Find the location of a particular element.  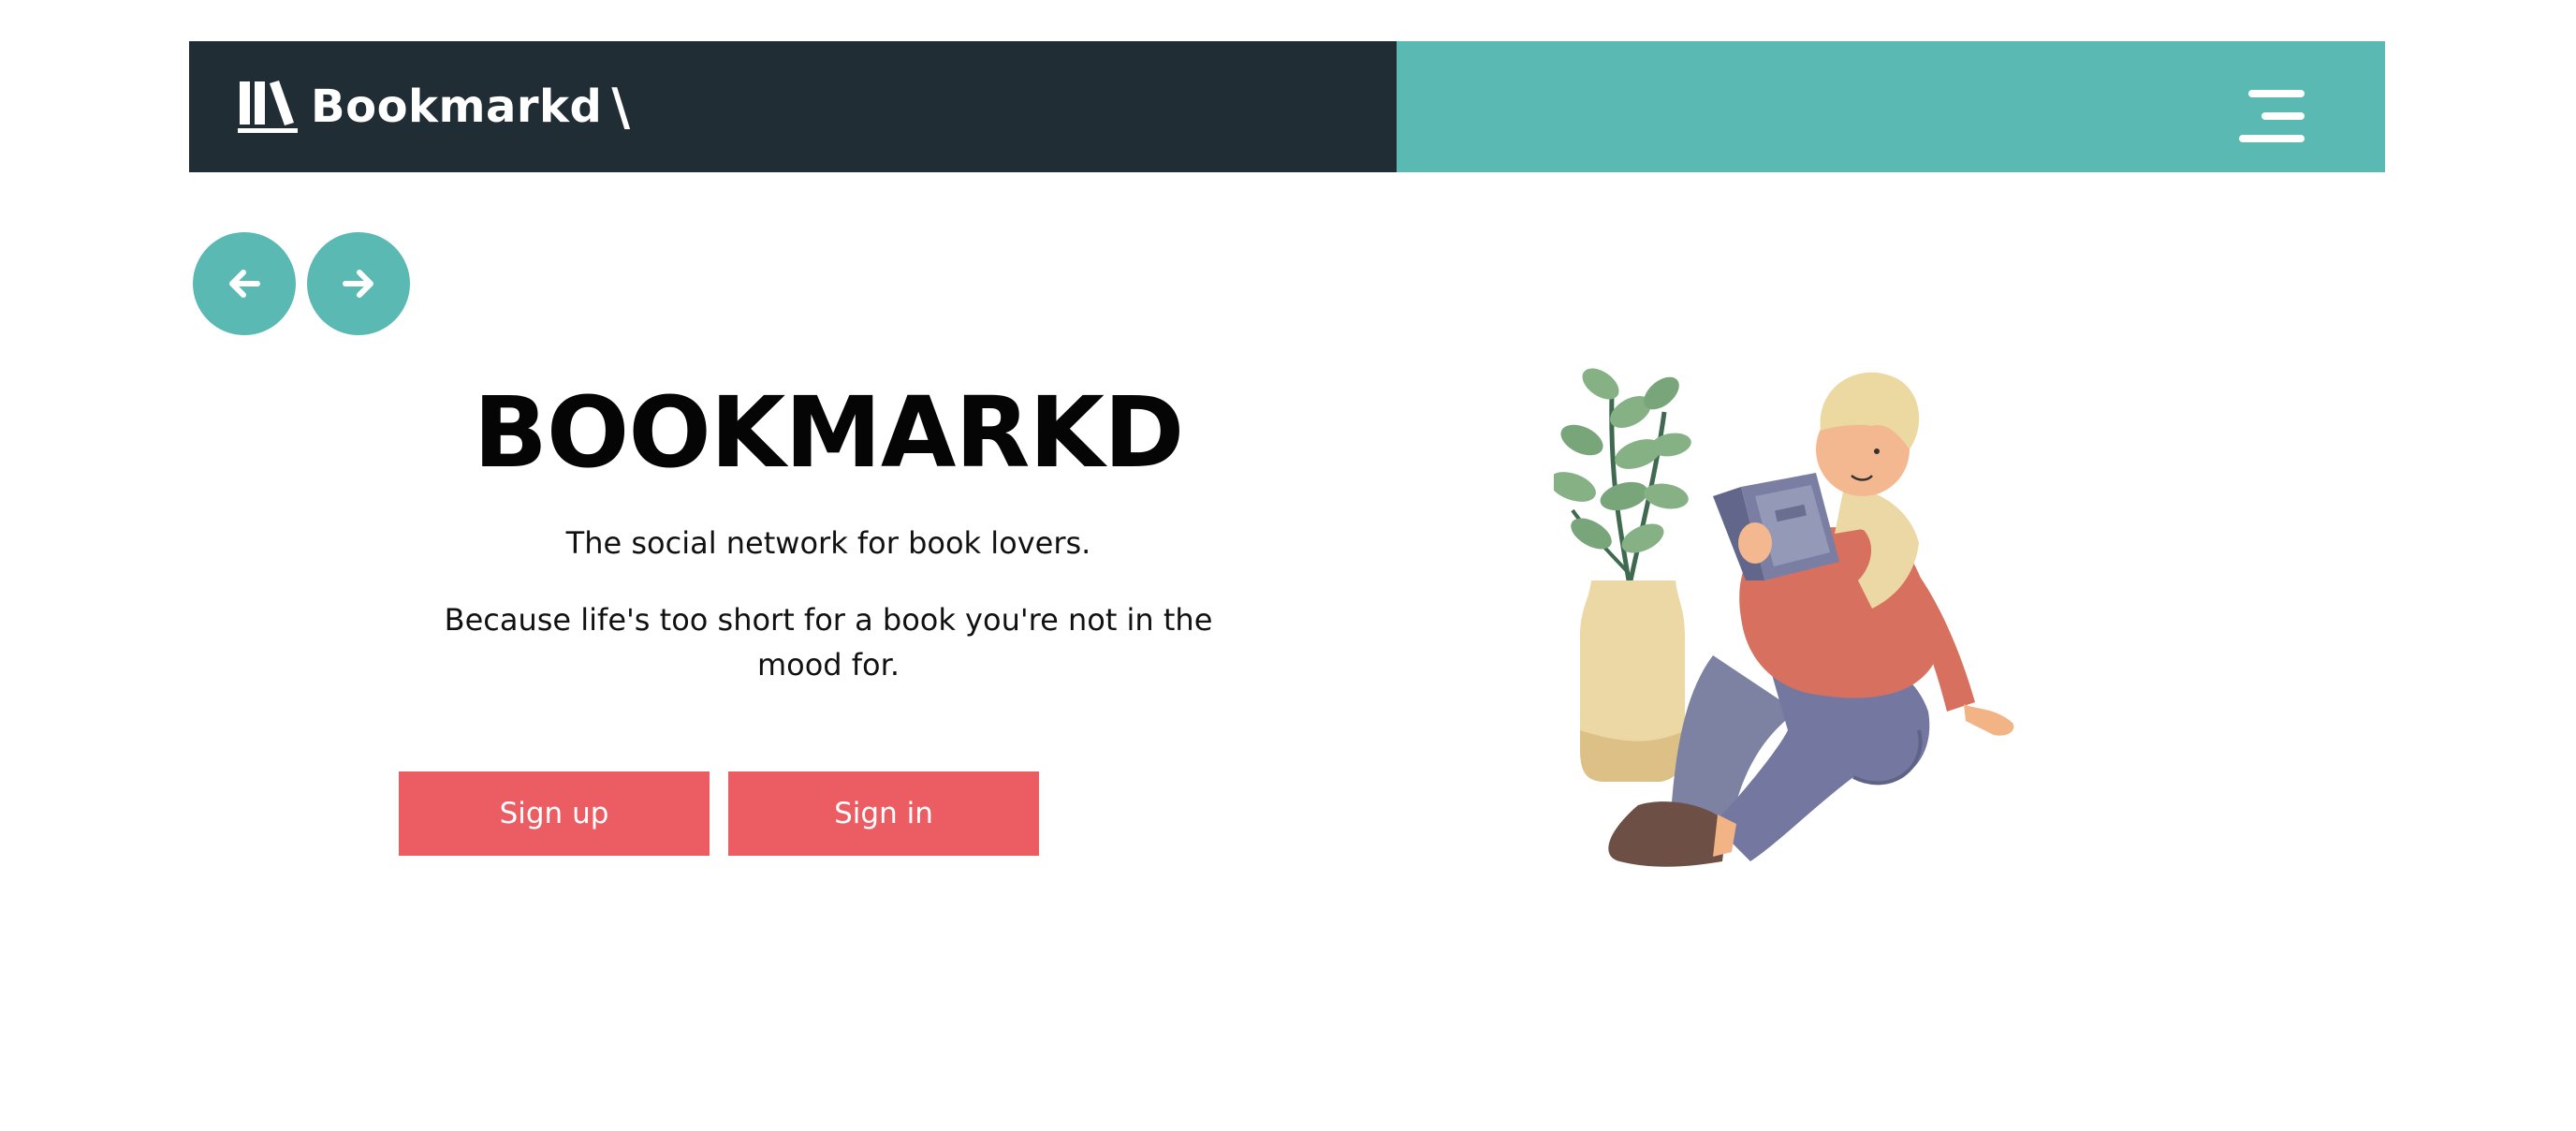

header-brand-area: Bookmarkd \ is located at coordinates (793, 106).